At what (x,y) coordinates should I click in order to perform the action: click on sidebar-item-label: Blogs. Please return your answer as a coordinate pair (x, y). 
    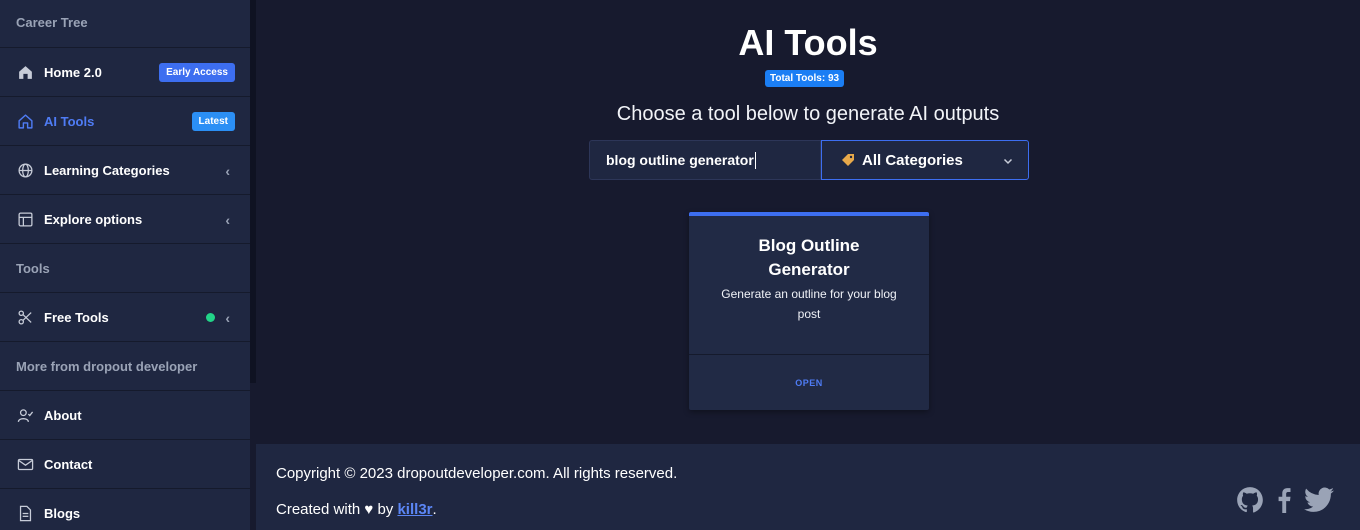
    Looking at the image, I should click on (62, 513).